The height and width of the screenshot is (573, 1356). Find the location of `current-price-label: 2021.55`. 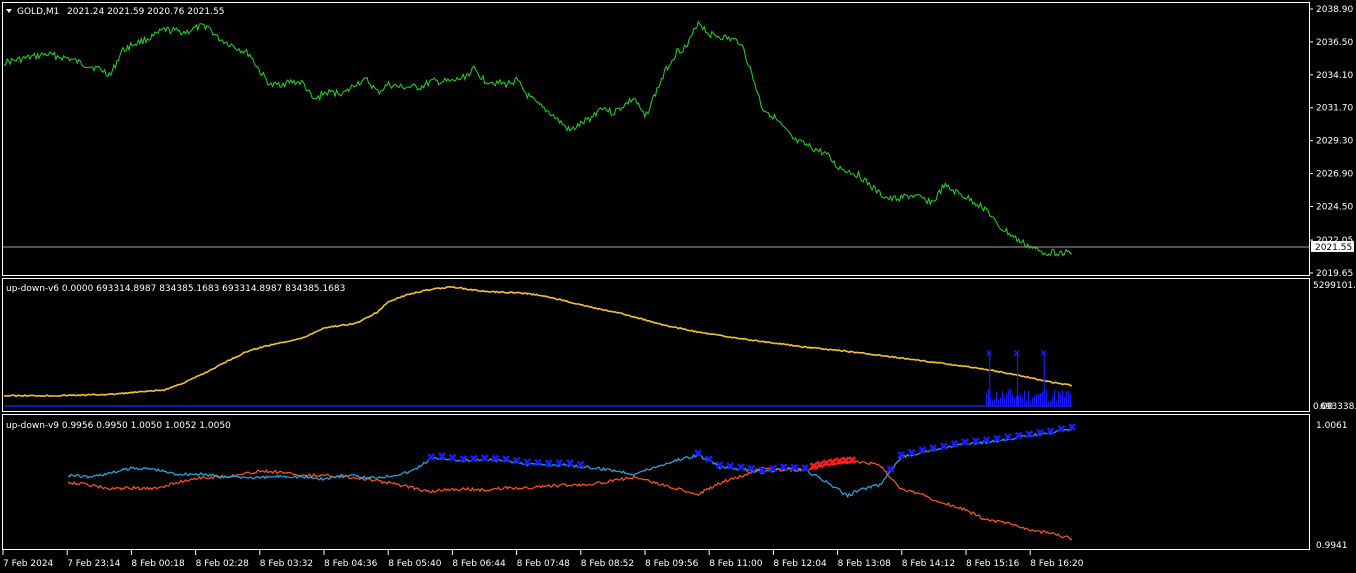

current-price-label: 2021.55 is located at coordinates (1333, 248).